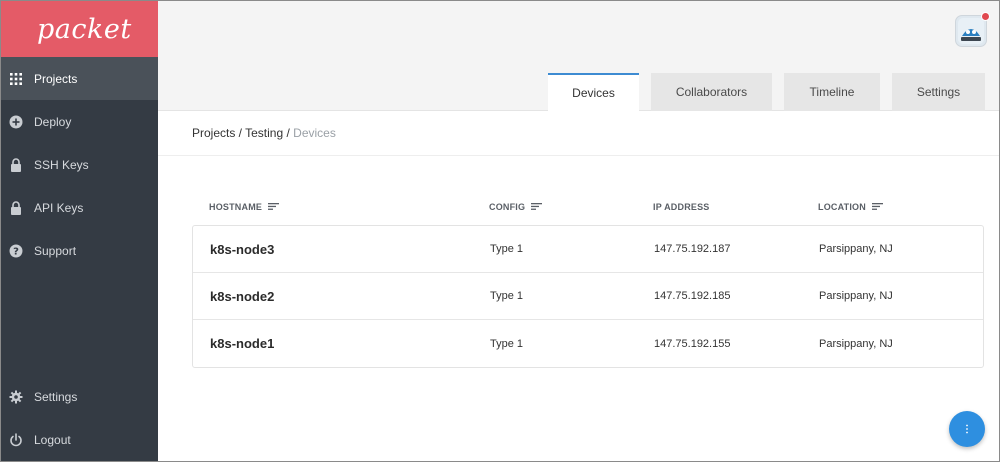 The height and width of the screenshot is (462, 1000). I want to click on column-label: HOSTNAME, so click(236, 207).